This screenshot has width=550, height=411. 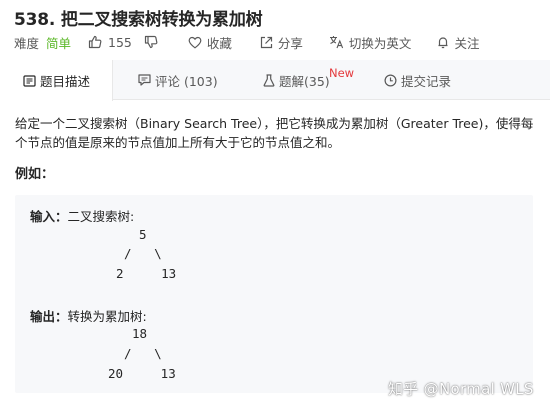 What do you see at coordinates (144, 80) in the screenshot?
I see `comment-icon` at bounding box center [144, 80].